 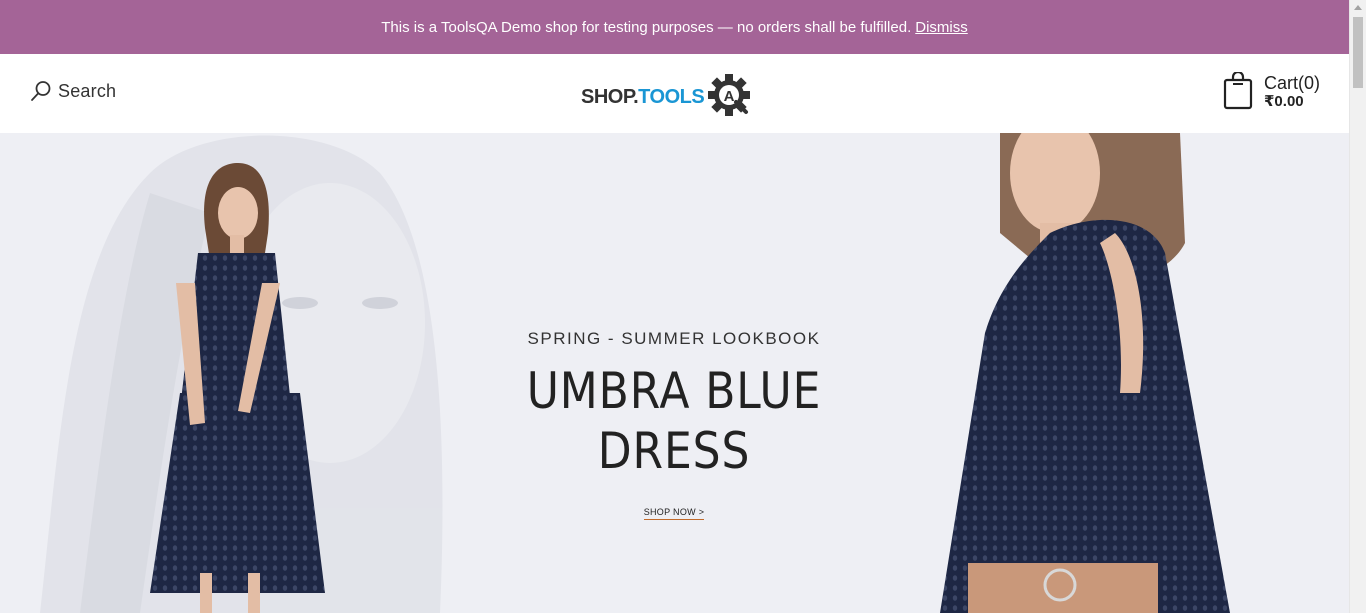 What do you see at coordinates (1358, 7) in the screenshot?
I see `scroll-up-arrow-icon` at bounding box center [1358, 7].